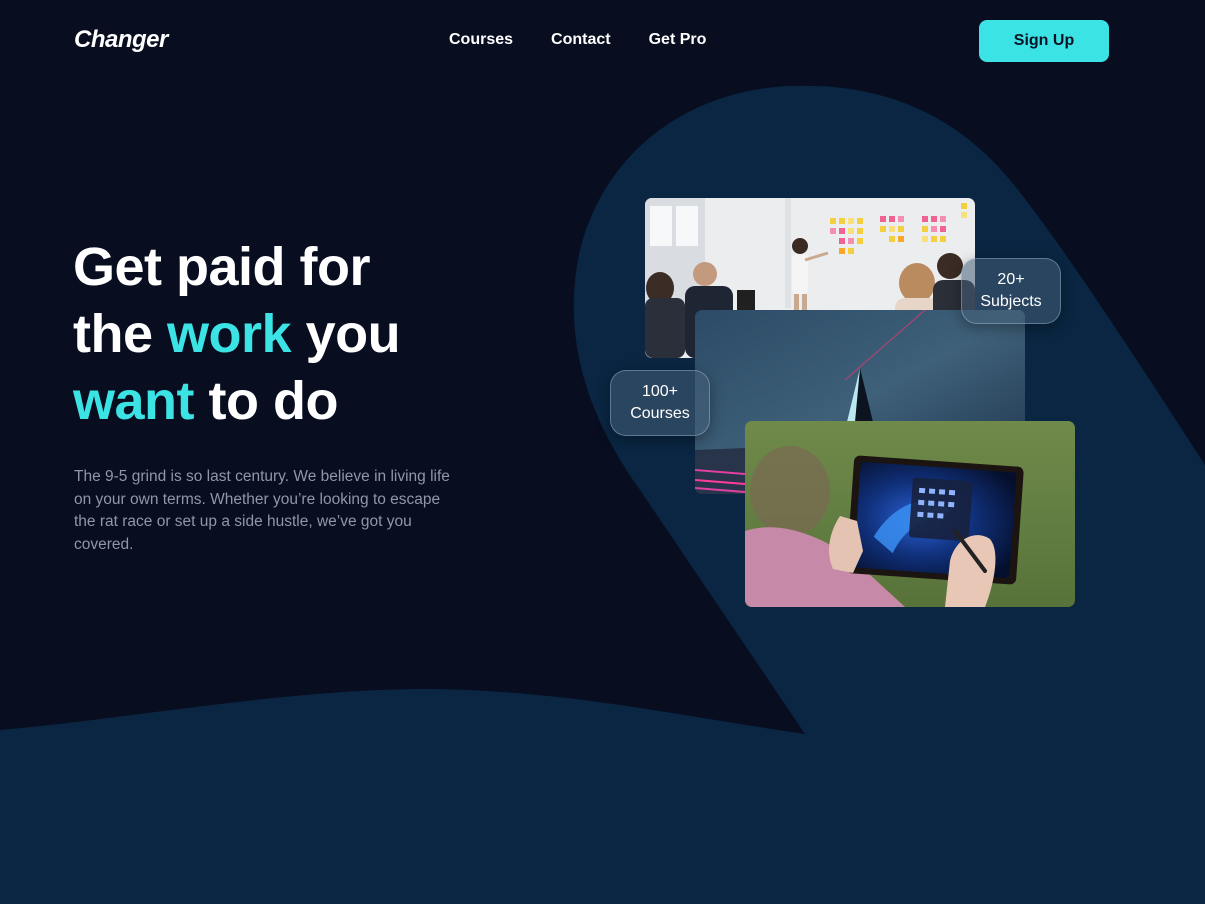 This screenshot has height=904, width=1205. What do you see at coordinates (678, 40) in the screenshot?
I see `nav-item-get-pro: Get Pro` at bounding box center [678, 40].